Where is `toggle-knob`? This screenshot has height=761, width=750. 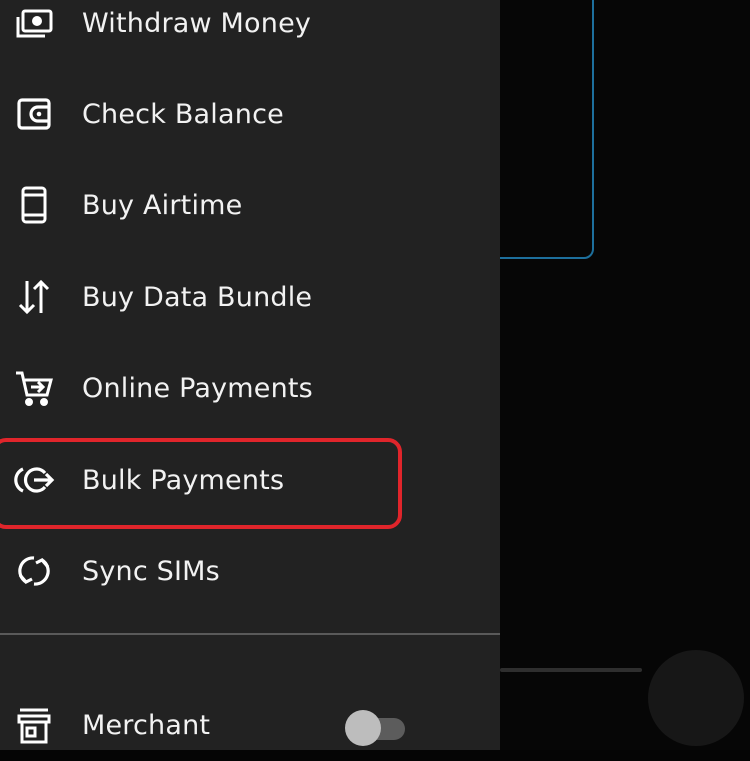 toggle-knob is located at coordinates (363, 728).